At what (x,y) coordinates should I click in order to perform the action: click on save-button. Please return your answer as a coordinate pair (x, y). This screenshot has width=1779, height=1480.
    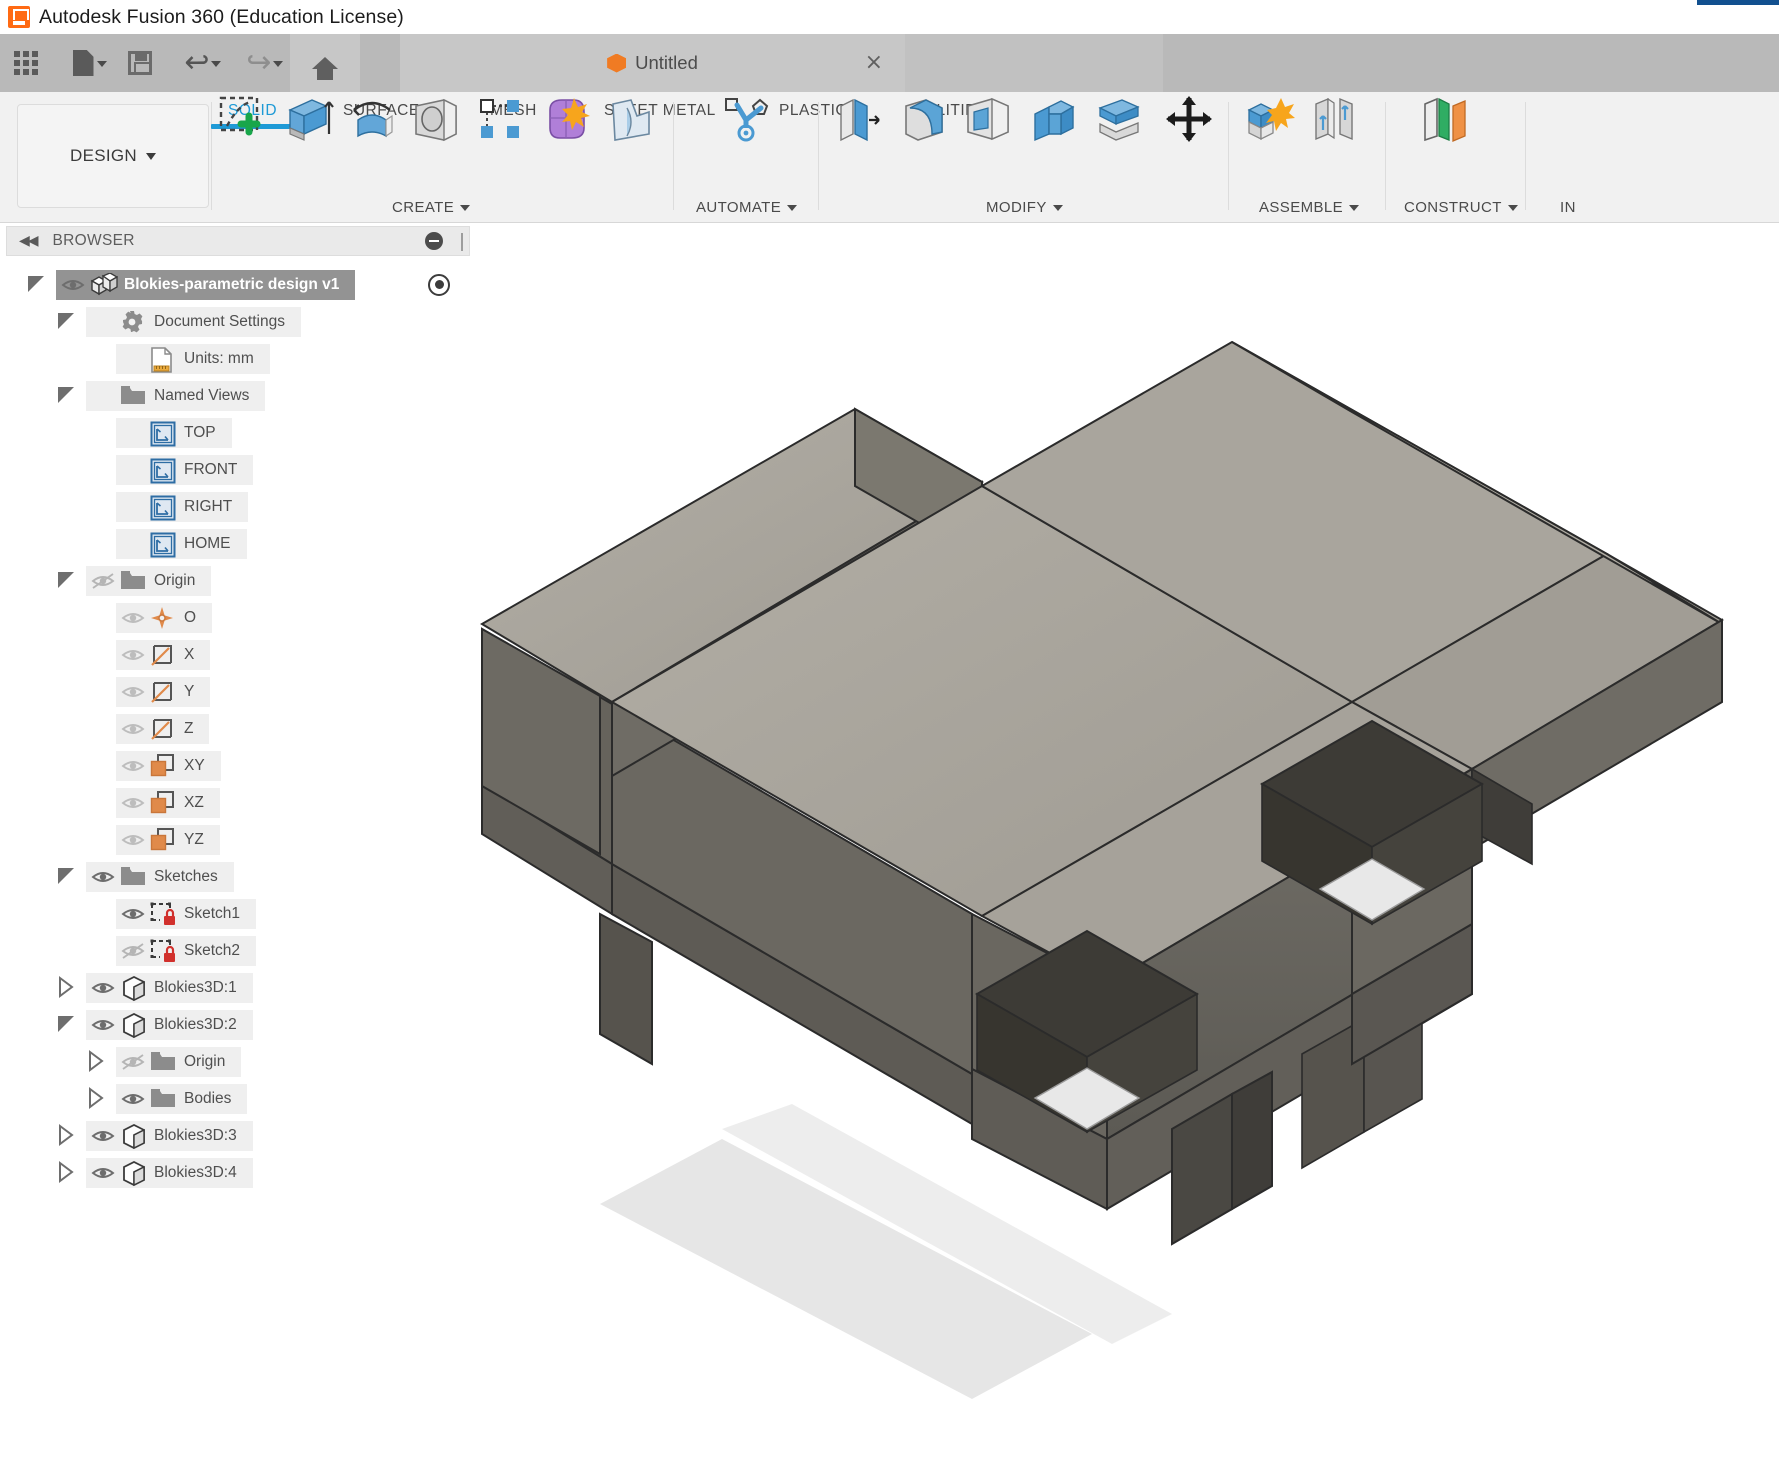
    Looking at the image, I should click on (140, 63).